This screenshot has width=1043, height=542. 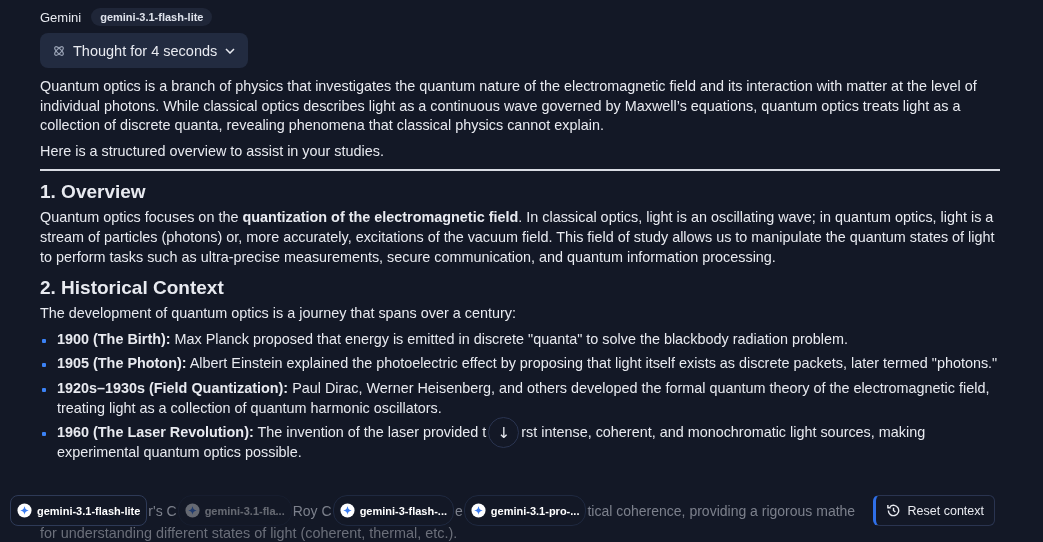 I want to click on paragraph: Quantum optics is a branch of physics that investigates the quantum nature of the electromagnetic field and its interaction with matter at the level of individual photons. While classical optics describes light as a continuous wave governed by Maxwell’s equations, quantum optics treats light as a collection of discrete quanta, revealing phenomena that classical physics cannot explain., so click(x=509, y=106).